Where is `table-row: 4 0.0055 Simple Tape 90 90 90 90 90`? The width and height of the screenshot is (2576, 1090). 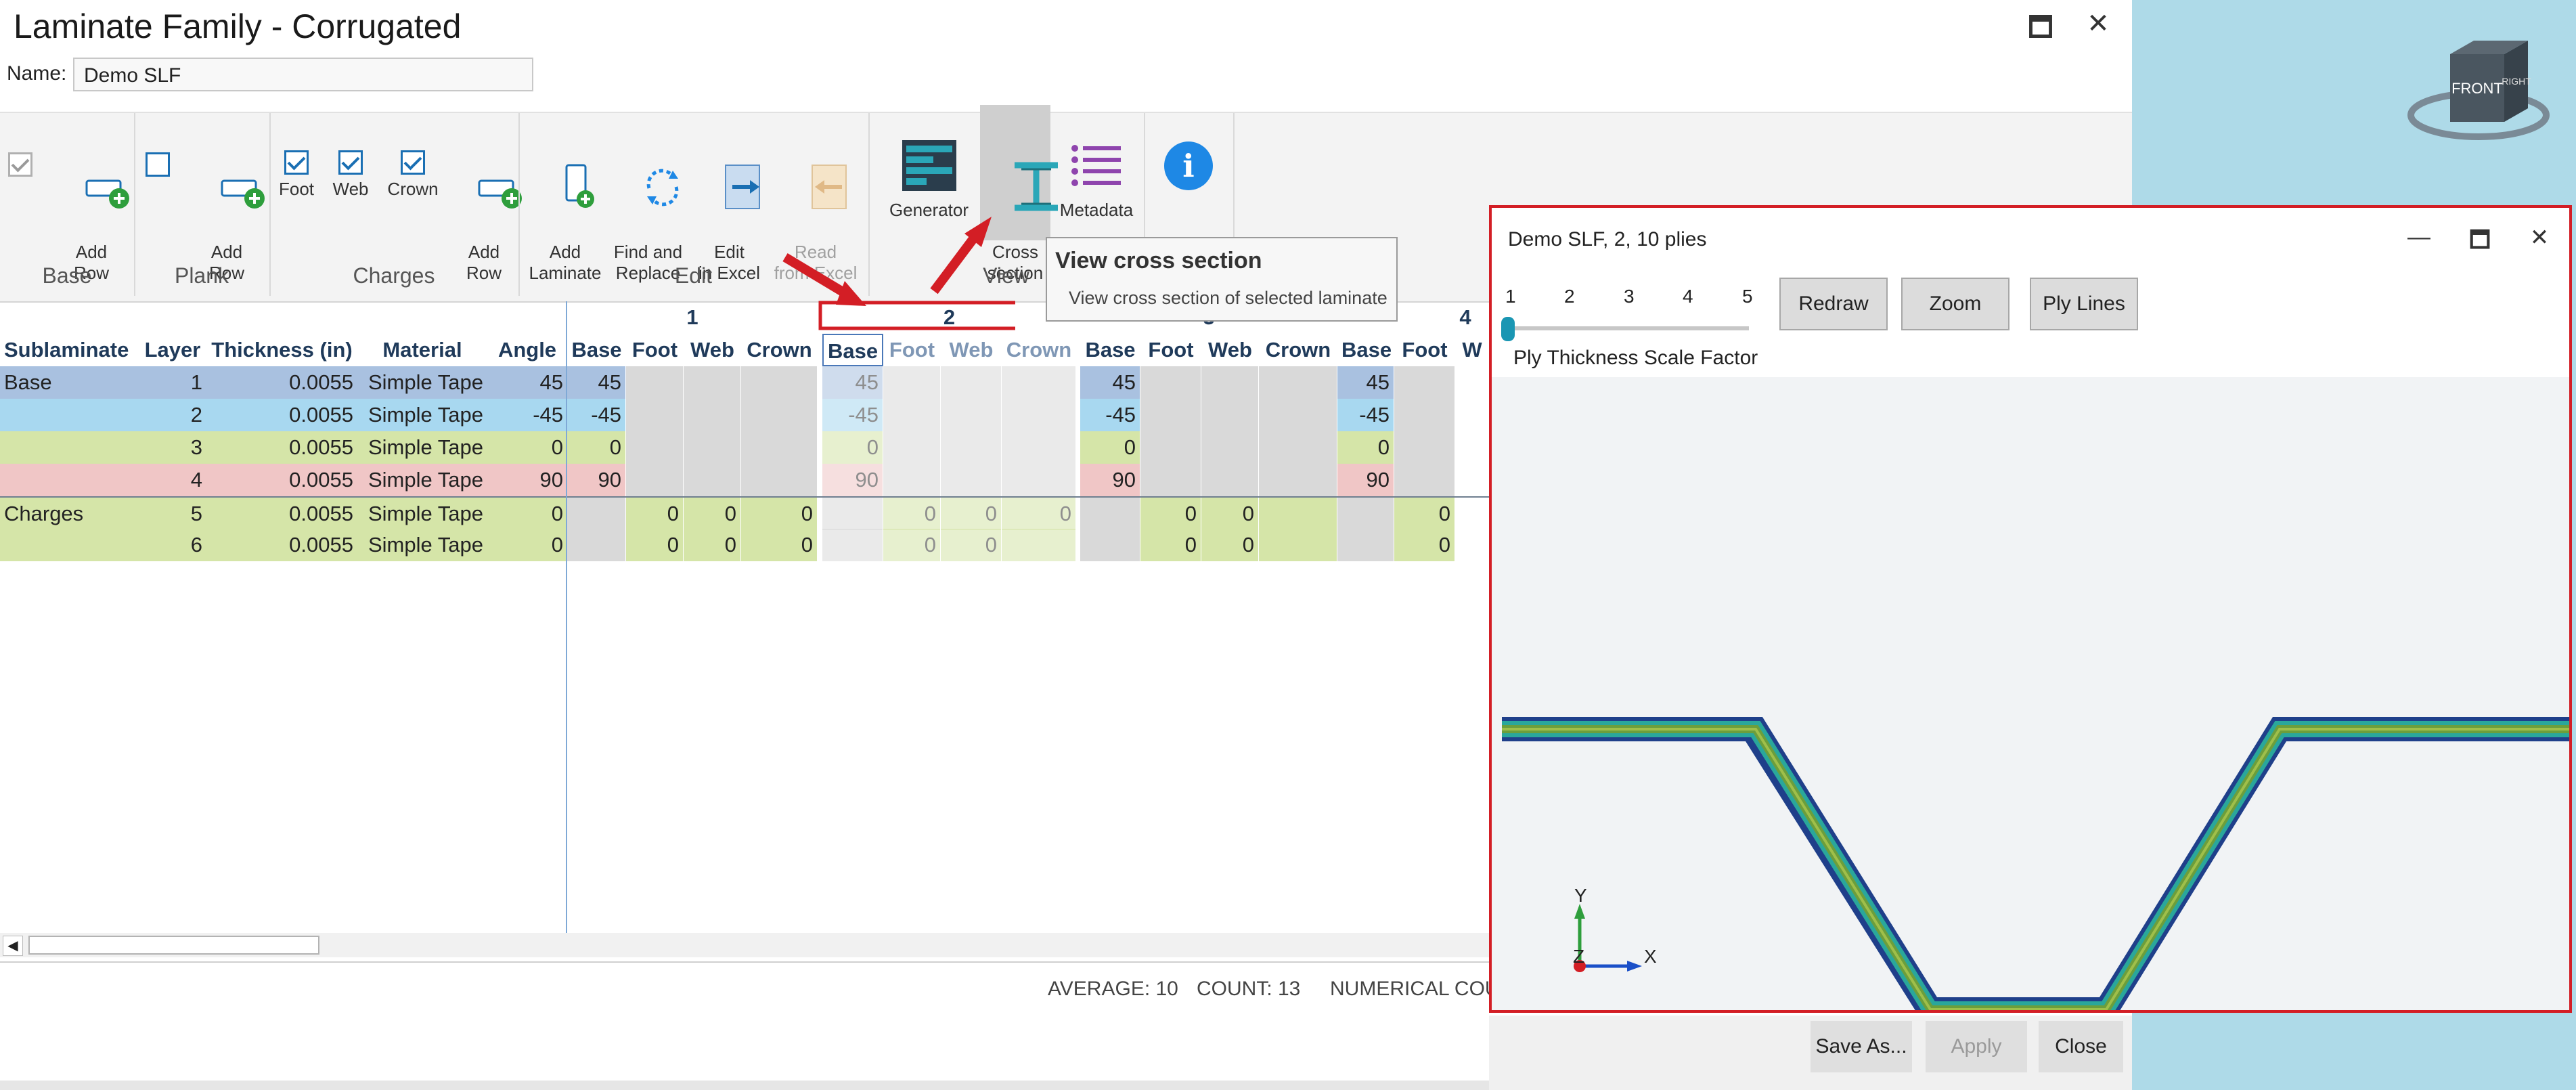 table-row: 4 0.0055 Simple Tape 90 90 90 90 90 is located at coordinates (744, 480).